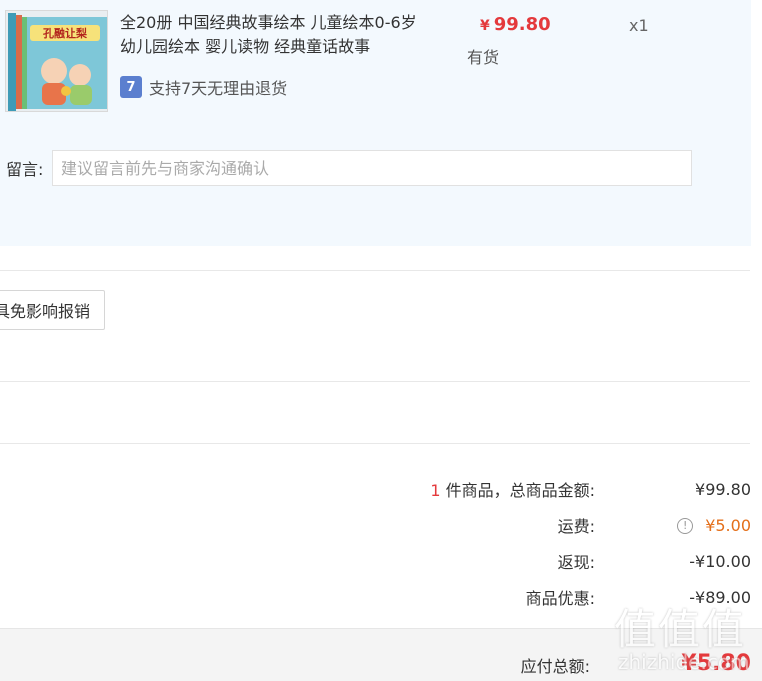  I want to click on info-icon: !, so click(685, 526).